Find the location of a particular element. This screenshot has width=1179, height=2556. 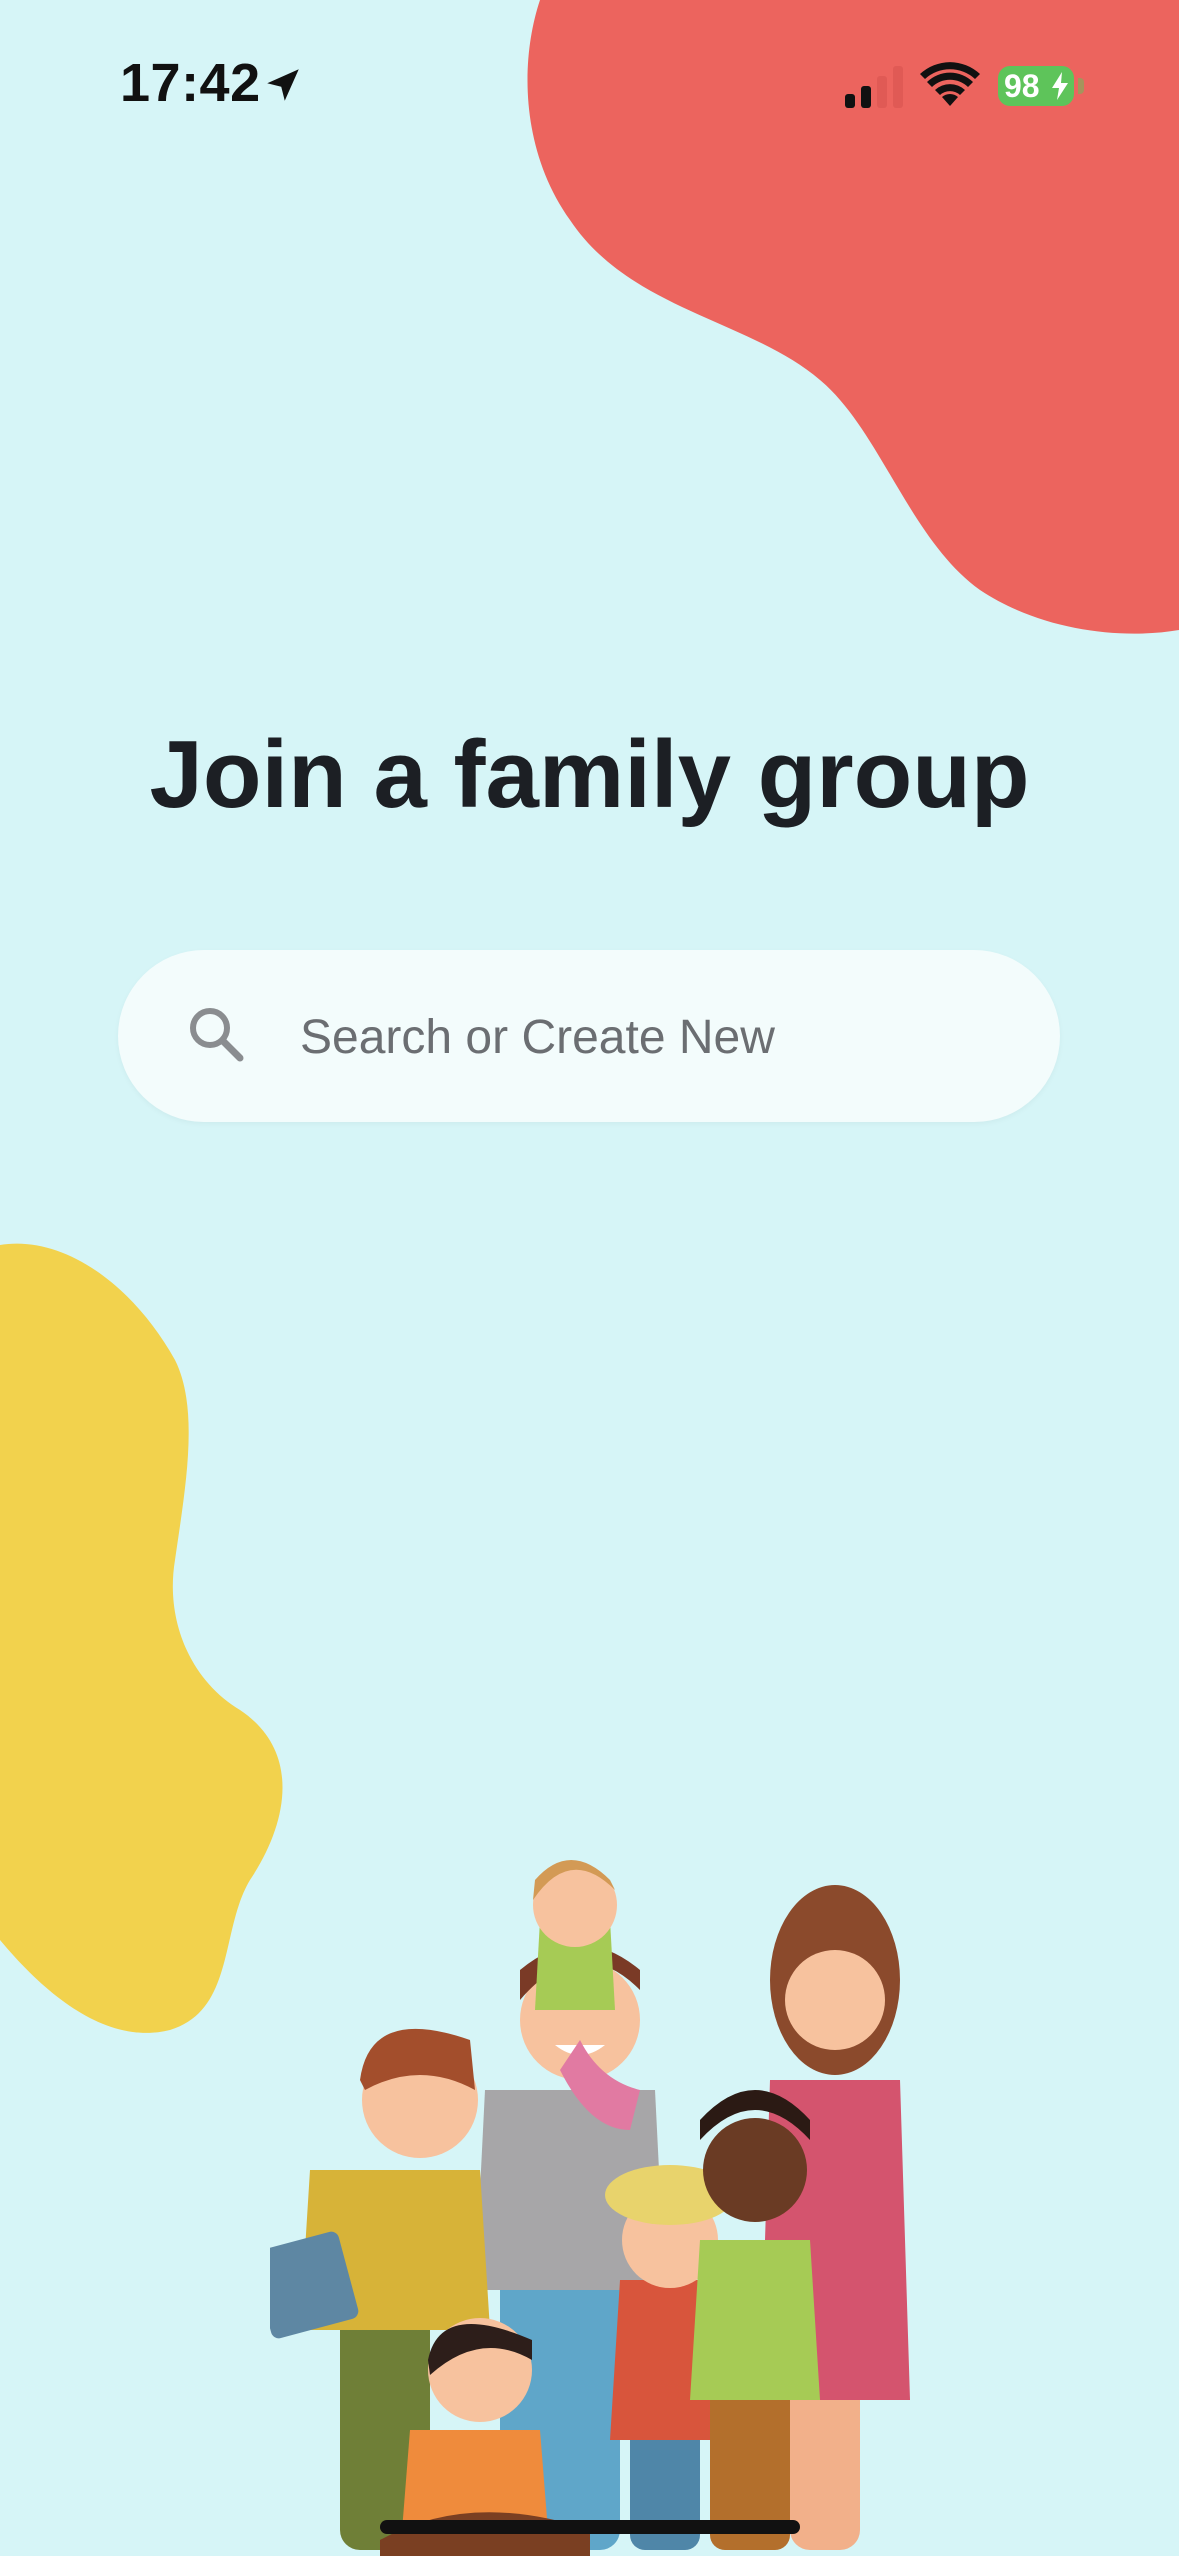

location-arrow-icon is located at coordinates (283, 85).